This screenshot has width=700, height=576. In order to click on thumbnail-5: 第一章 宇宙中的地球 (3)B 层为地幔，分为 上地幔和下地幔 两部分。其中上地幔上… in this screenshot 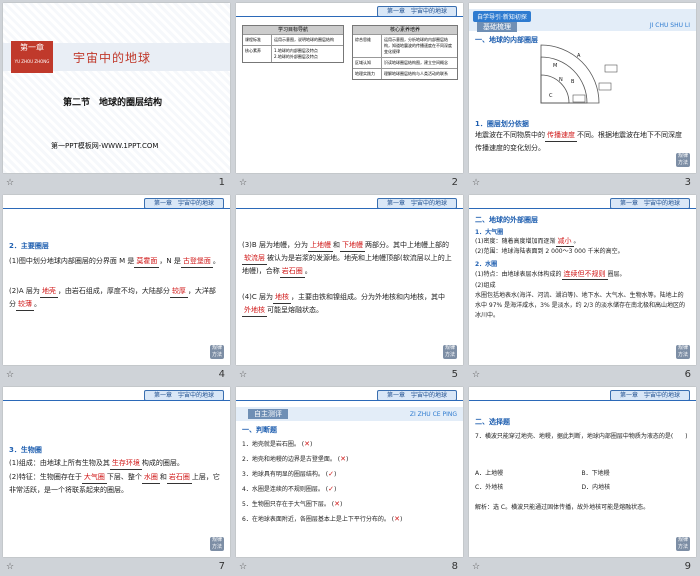, I will do `click(349, 288)`.